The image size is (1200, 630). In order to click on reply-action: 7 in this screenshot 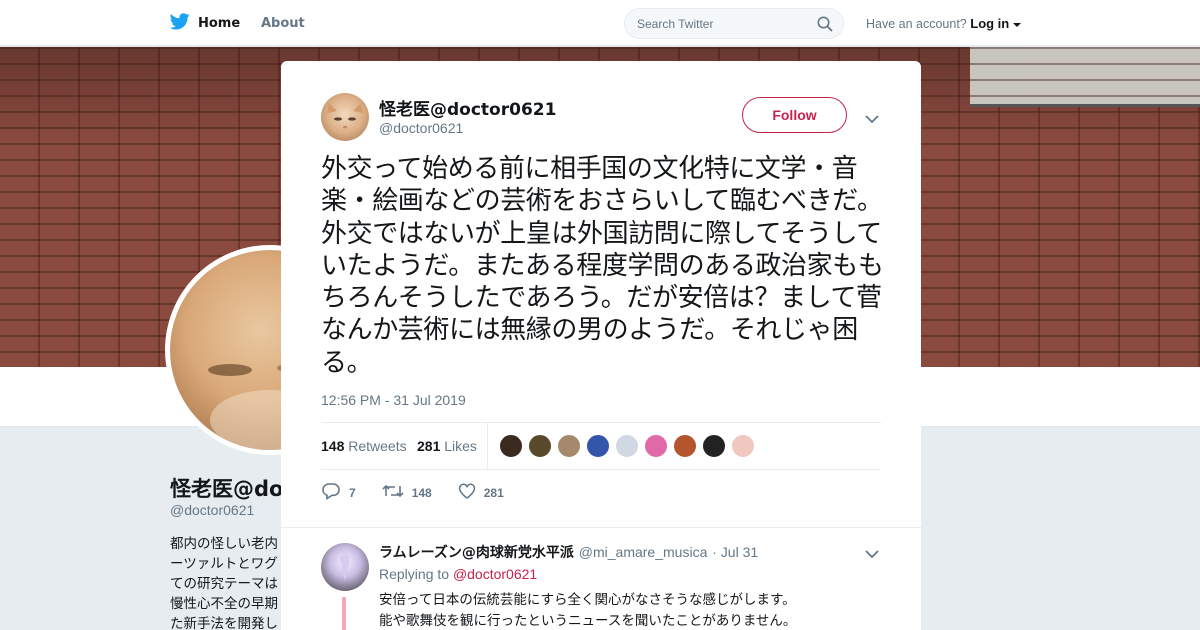, I will do `click(338, 492)`.